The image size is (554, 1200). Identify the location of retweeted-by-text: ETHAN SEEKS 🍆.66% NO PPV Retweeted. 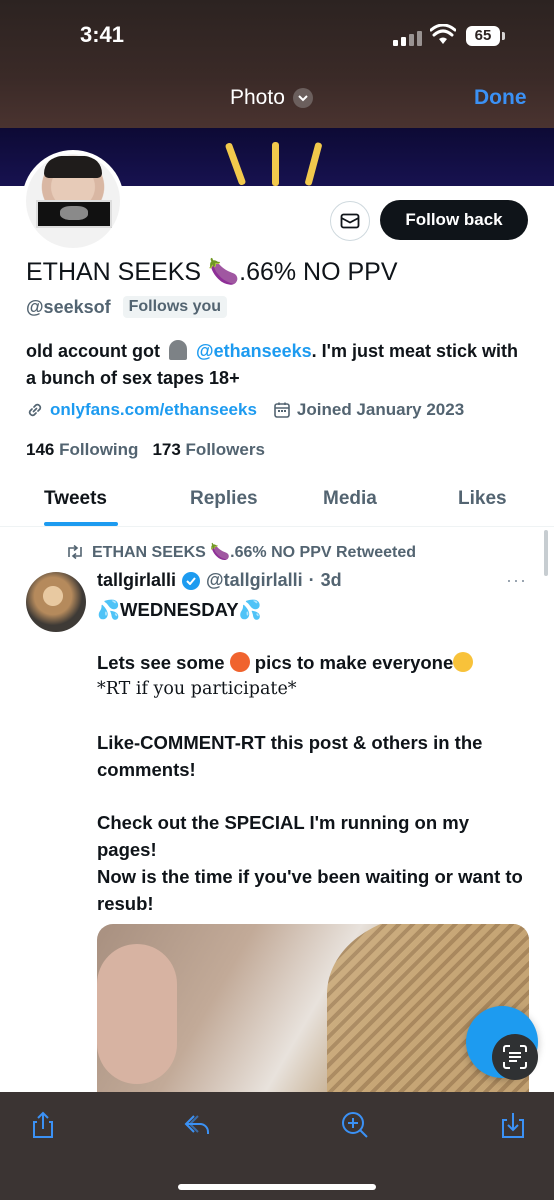
(254, 552).